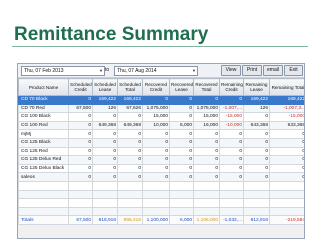  What do you see at coordinates (161, 142) in the screenshot?
I see `table-row: CG 125 Black 0 0 0 0 0 0 0 0 0` at bounding box center [161, 142].